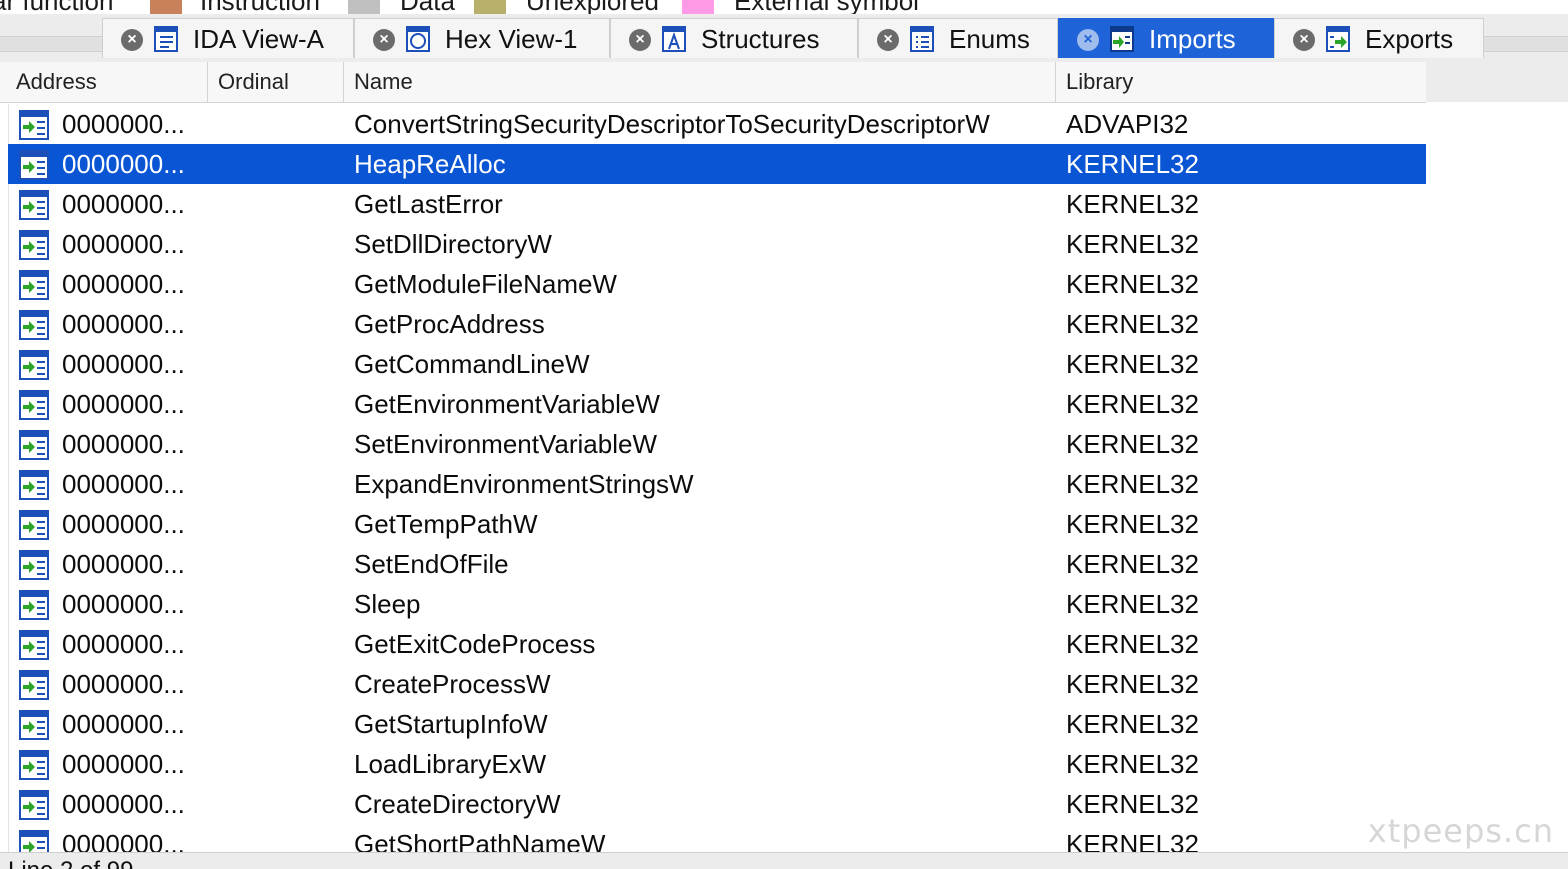 The width and height of the screenshot is (1568, 869). What do you see at coordinates (1460, 831) in the screenshot?
I see `watermark: xtpeeps.cn` at bounding box center [1460, 831].